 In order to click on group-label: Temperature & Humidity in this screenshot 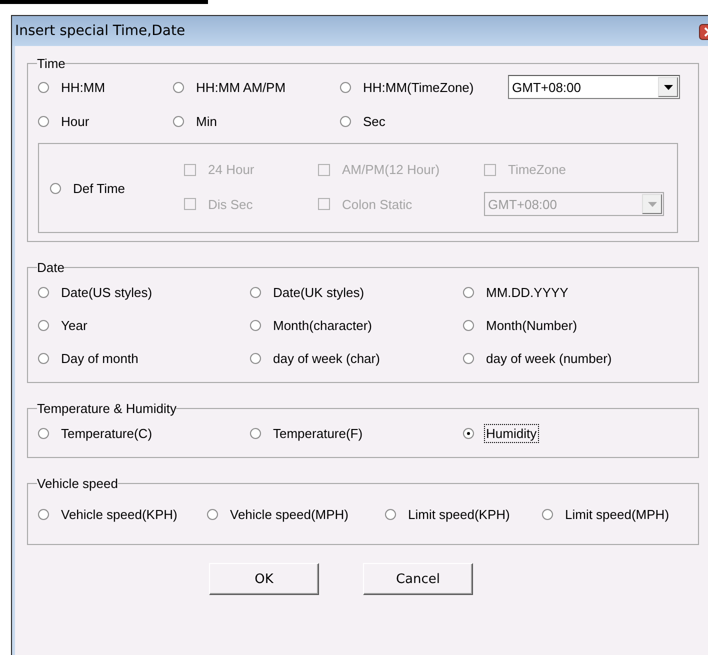, I will do `click(106, 408)`.